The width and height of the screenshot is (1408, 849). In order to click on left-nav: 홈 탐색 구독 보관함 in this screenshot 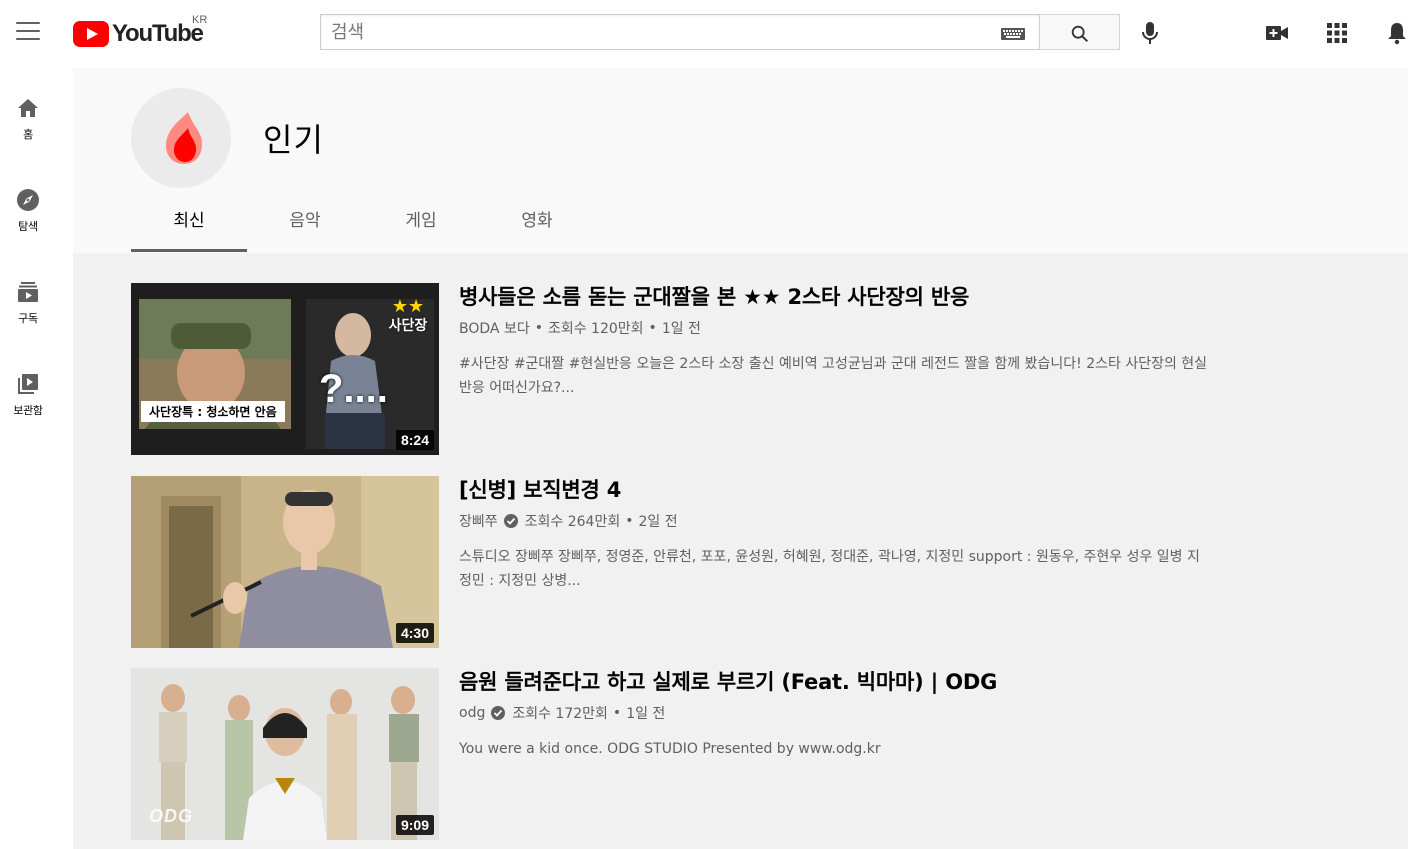, I will do `click(36, 458)`.